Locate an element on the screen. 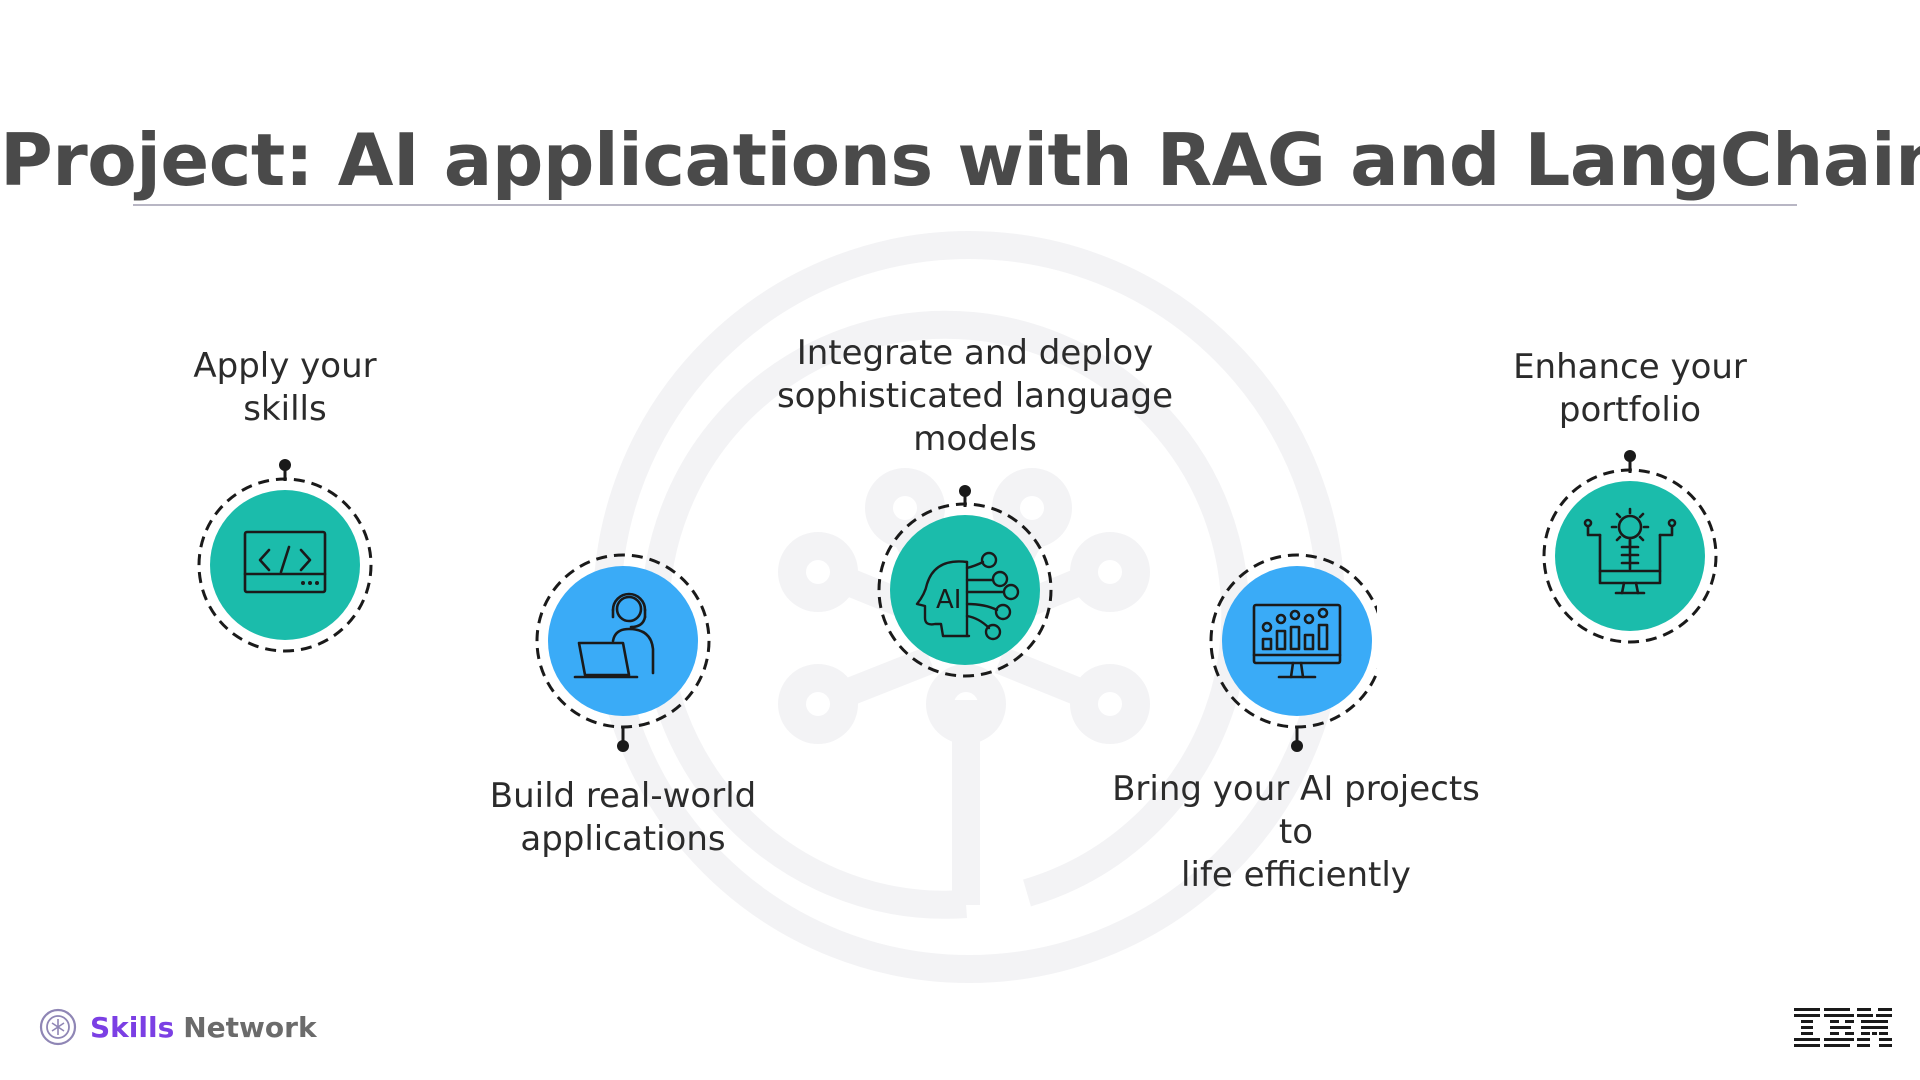 The width and height of the screenshot is (1920, 1080). step-1-icon is located at coordinates (285, 556).